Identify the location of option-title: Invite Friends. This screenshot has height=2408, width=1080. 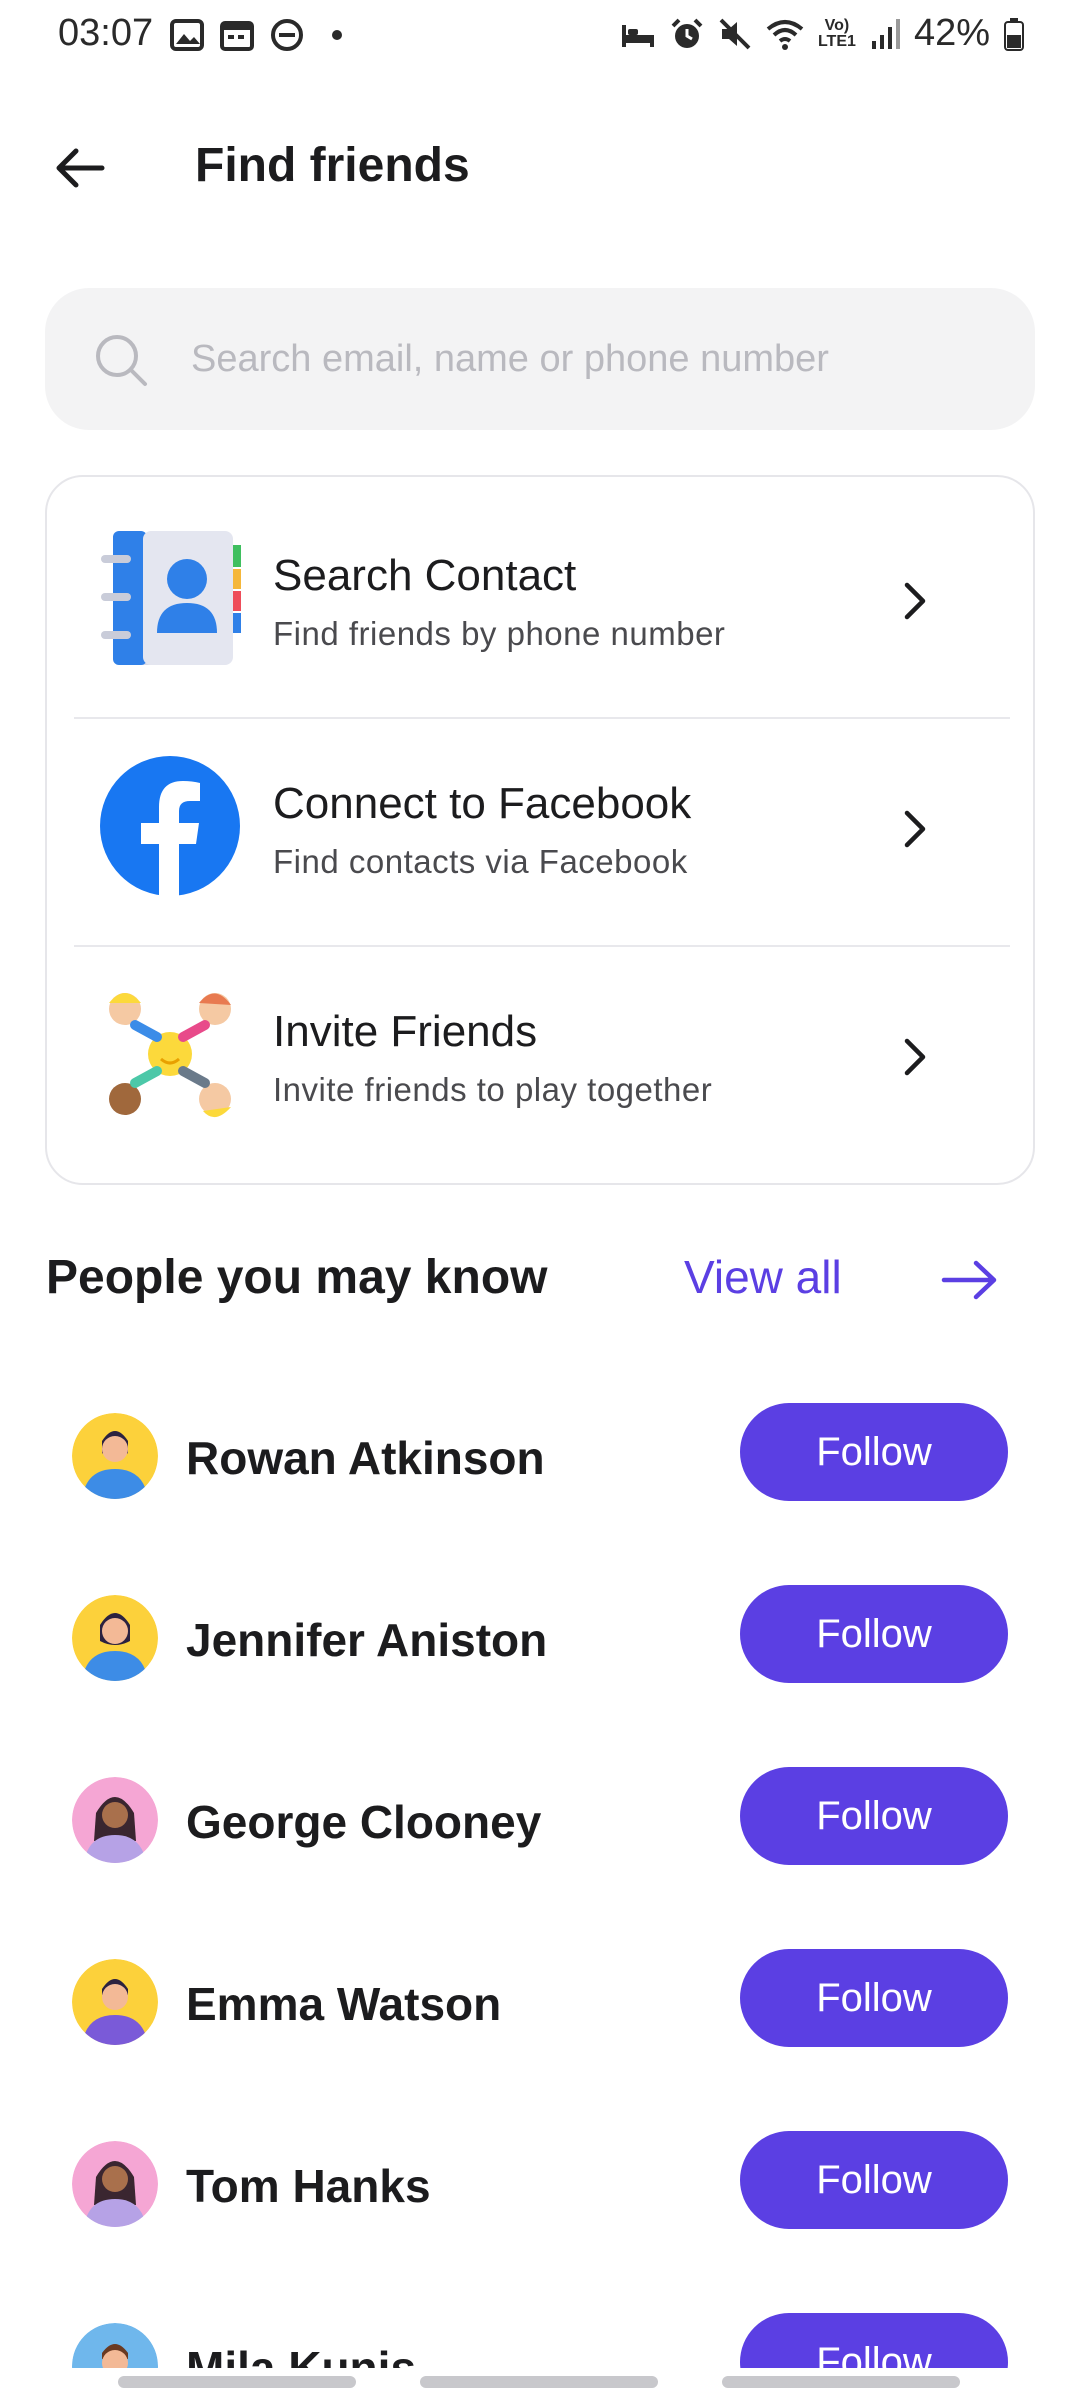
(405, 1031).